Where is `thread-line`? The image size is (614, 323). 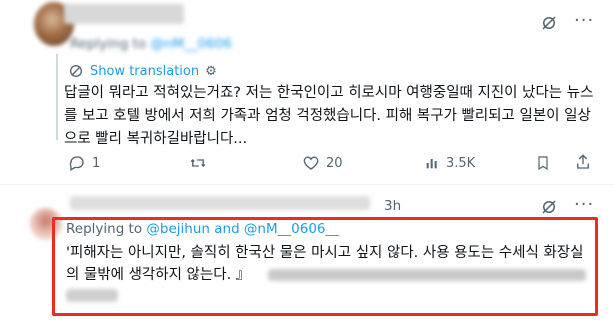 thread-line is located at coordinates (57, 97).